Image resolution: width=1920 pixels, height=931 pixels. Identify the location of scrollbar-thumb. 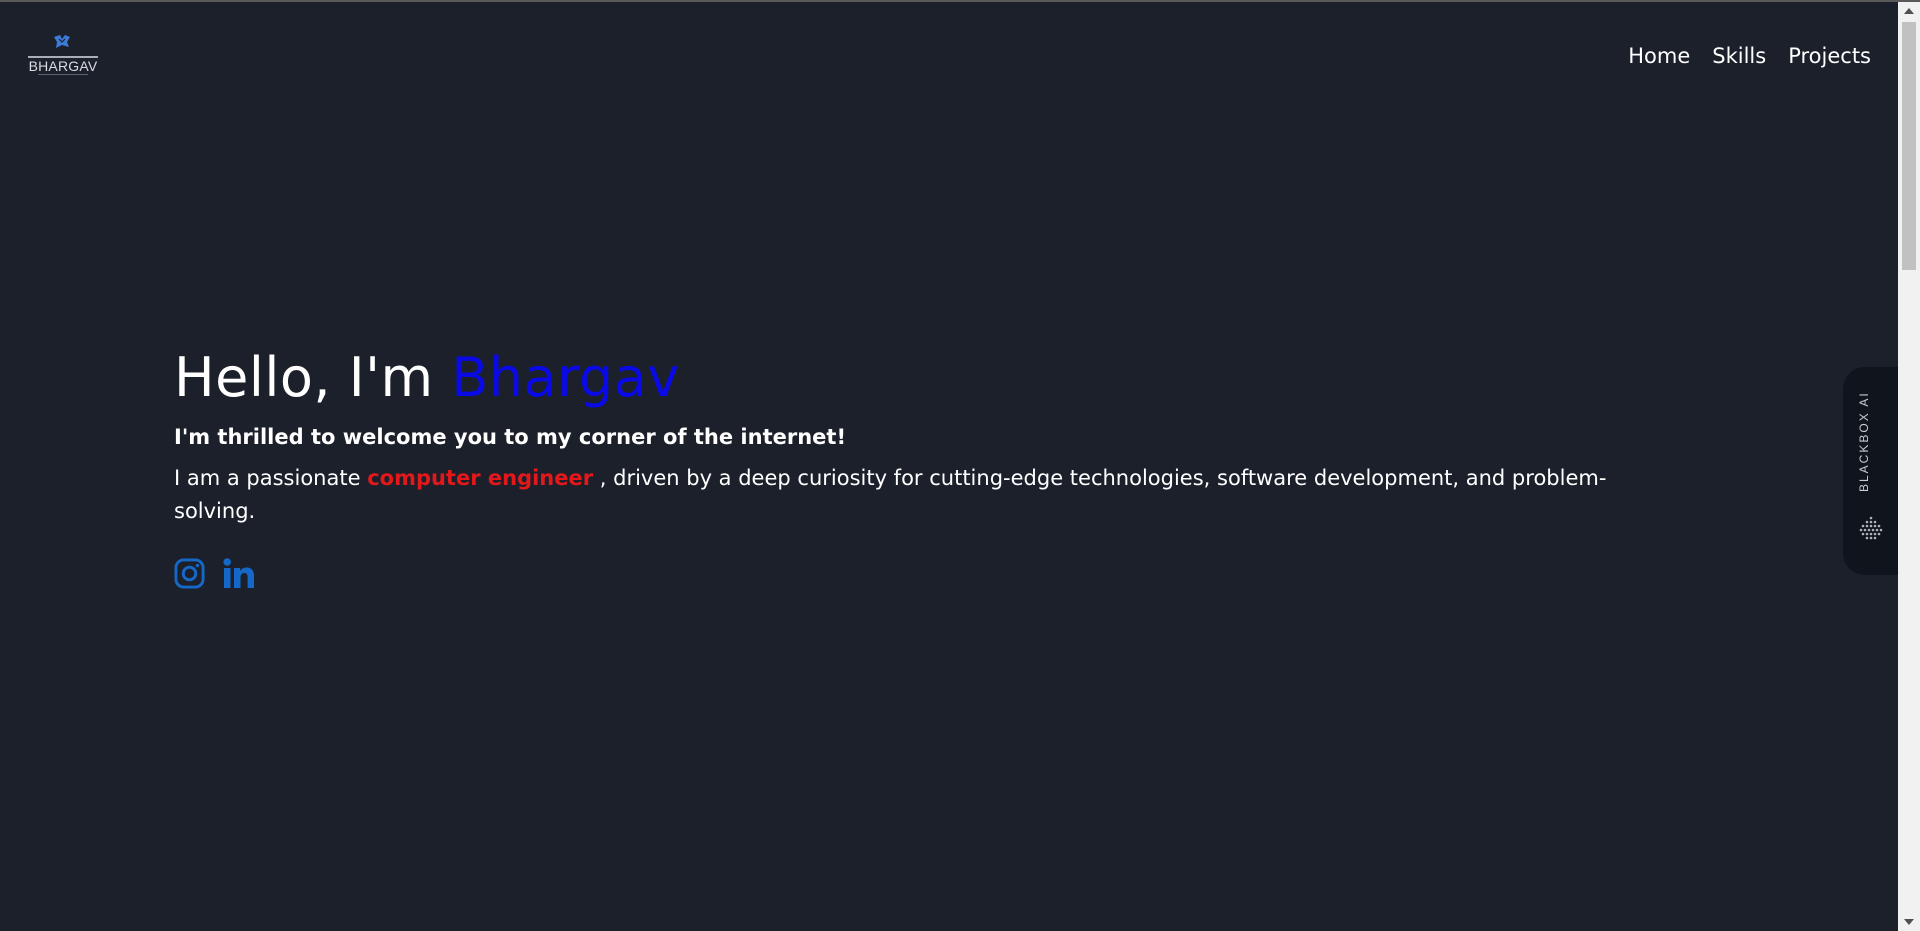
(1909, 146).